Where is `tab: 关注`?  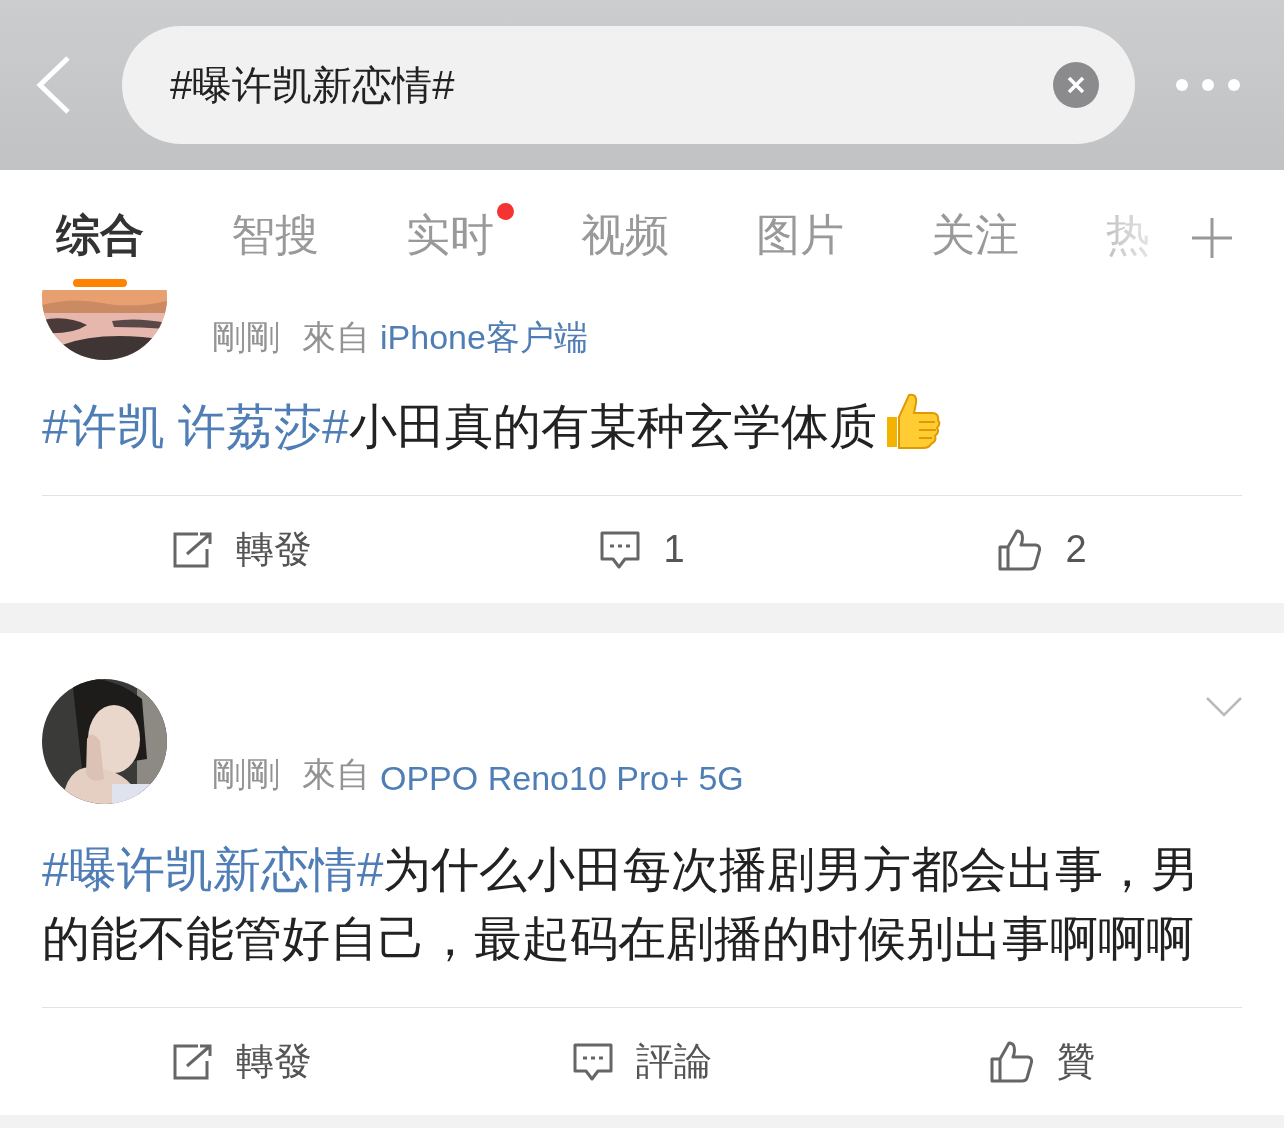 tab: 关注 is located at coordinates (975, 230).